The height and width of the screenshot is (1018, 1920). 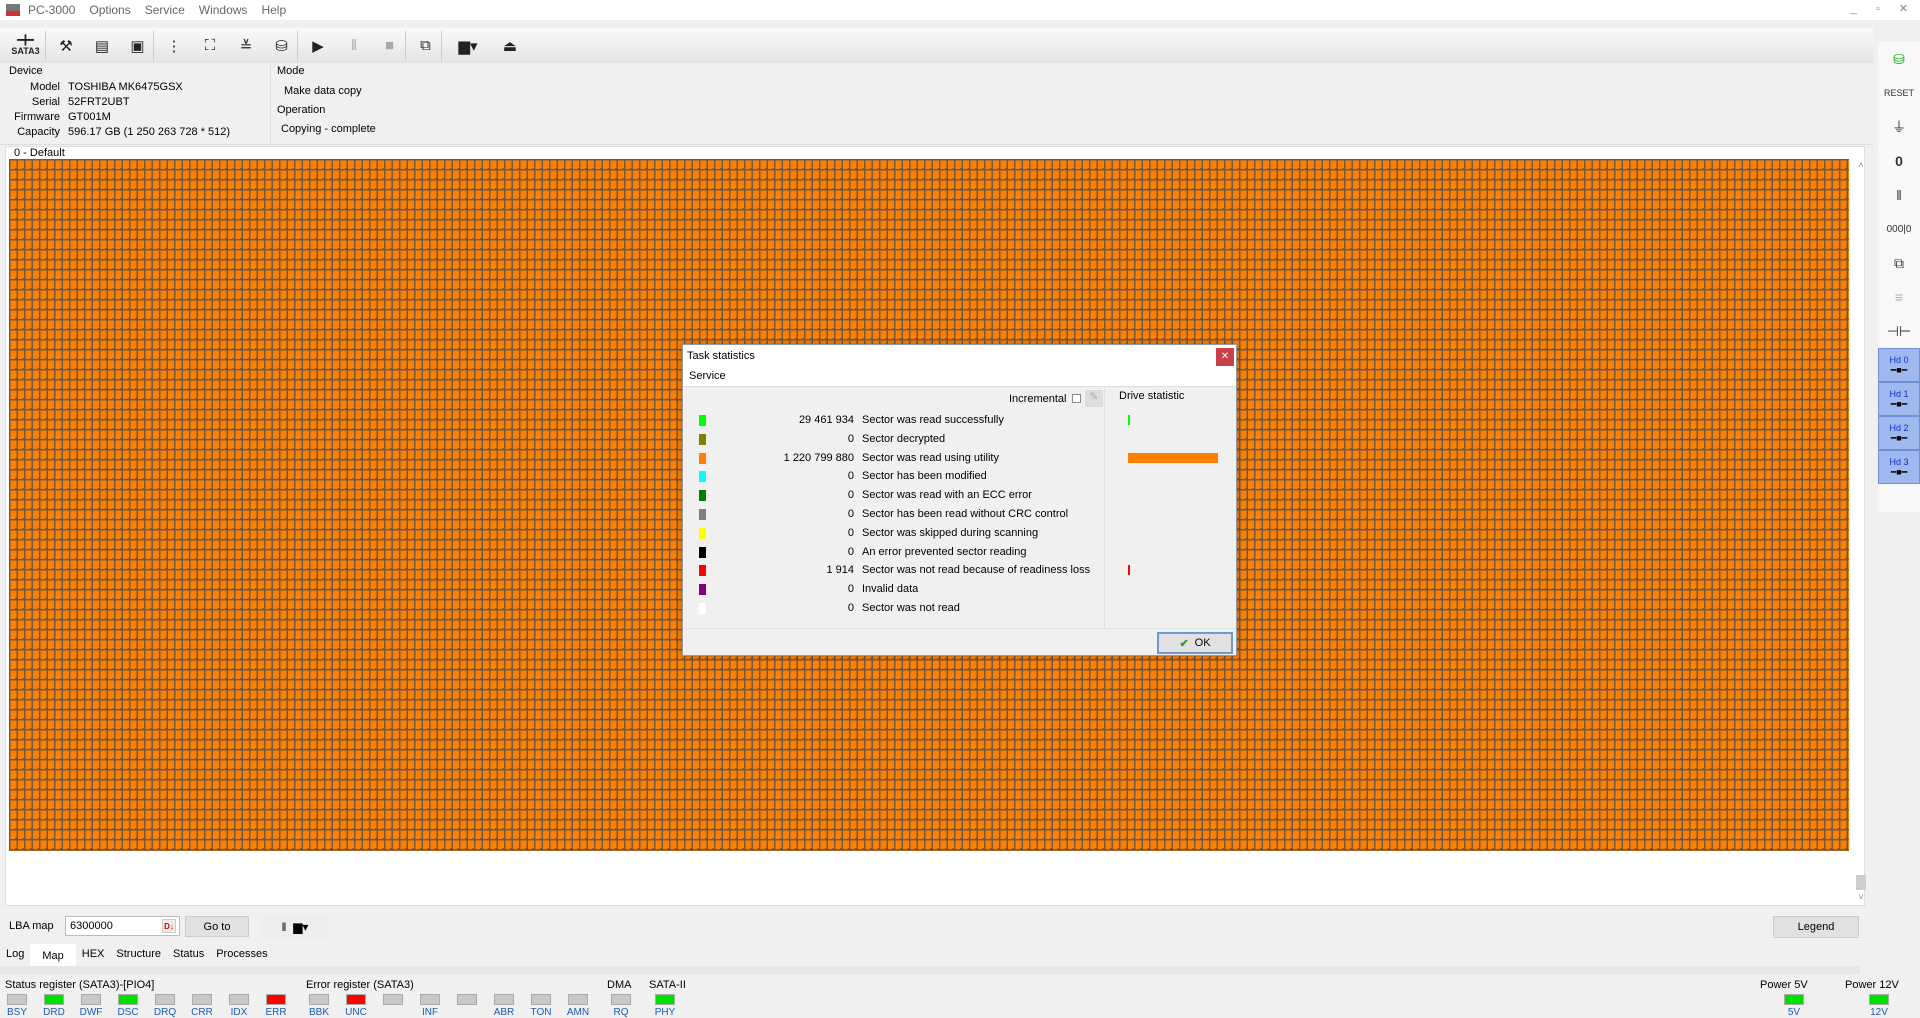 I want to click on bottom-tabs: Log Map HEX Structure Status Processes, so click(x=137, y=955).